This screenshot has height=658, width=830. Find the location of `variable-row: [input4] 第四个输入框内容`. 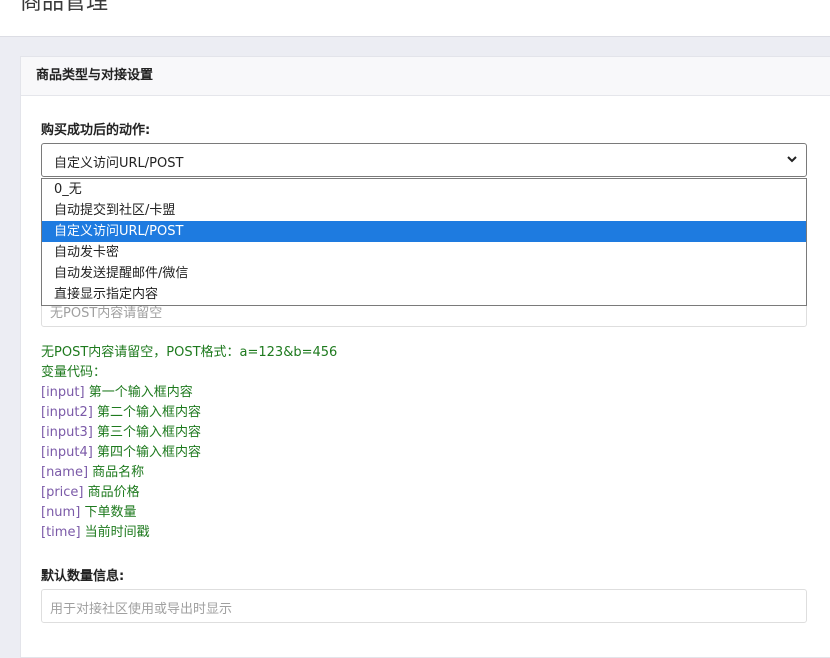

variable-row: [input4] 第四个输入框内容 is located at coordinates (189, 453).